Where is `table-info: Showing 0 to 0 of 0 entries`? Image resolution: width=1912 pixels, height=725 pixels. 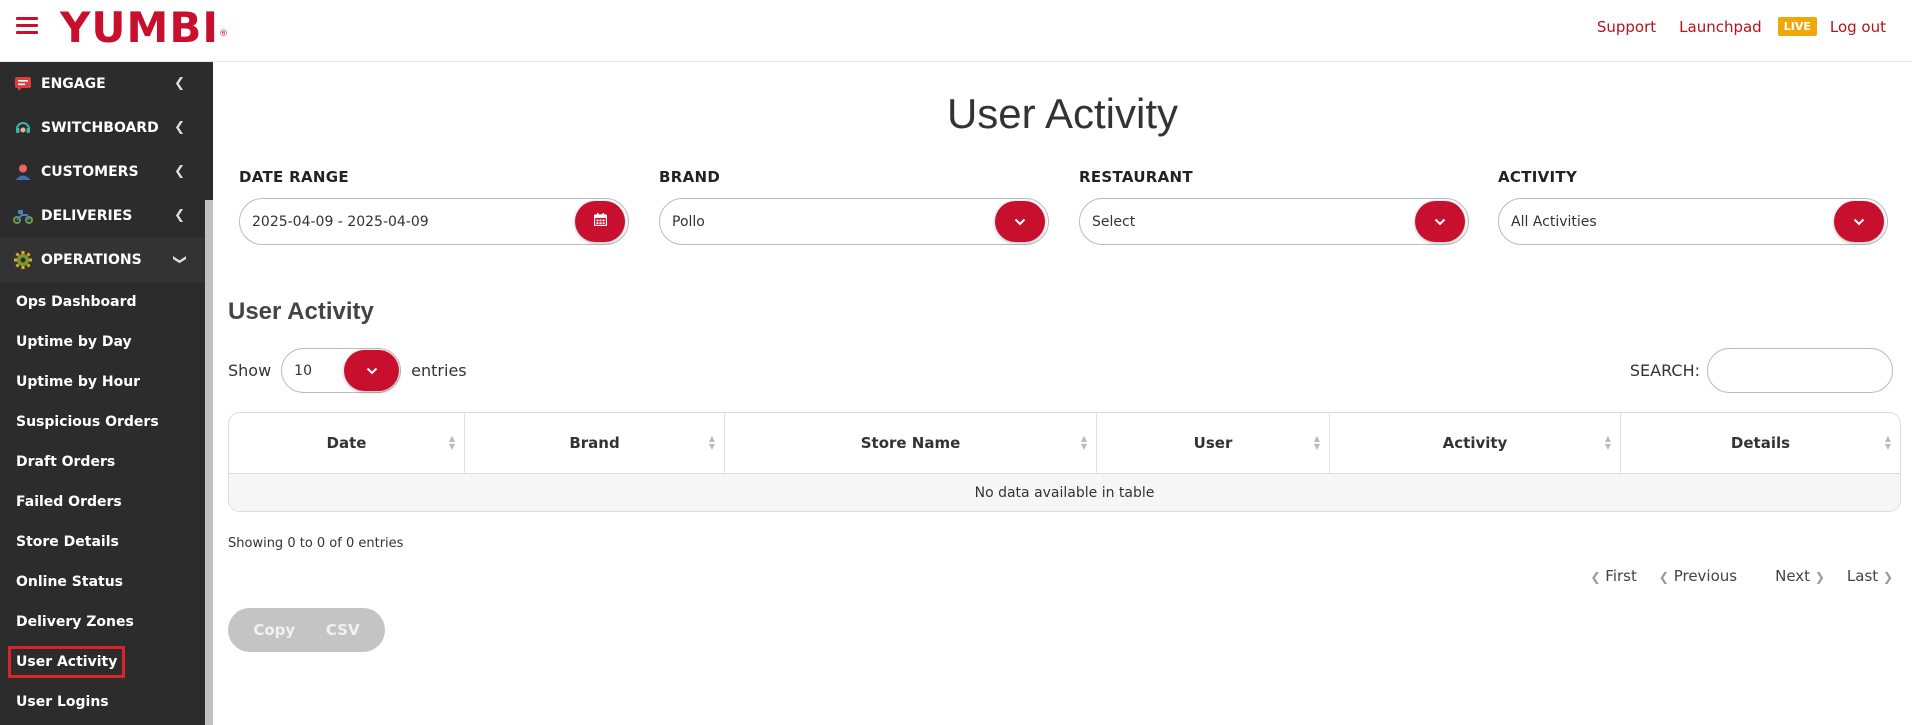 table-info: Showing 0 to 0 of 0 entries is located at coordinates (316, 543).